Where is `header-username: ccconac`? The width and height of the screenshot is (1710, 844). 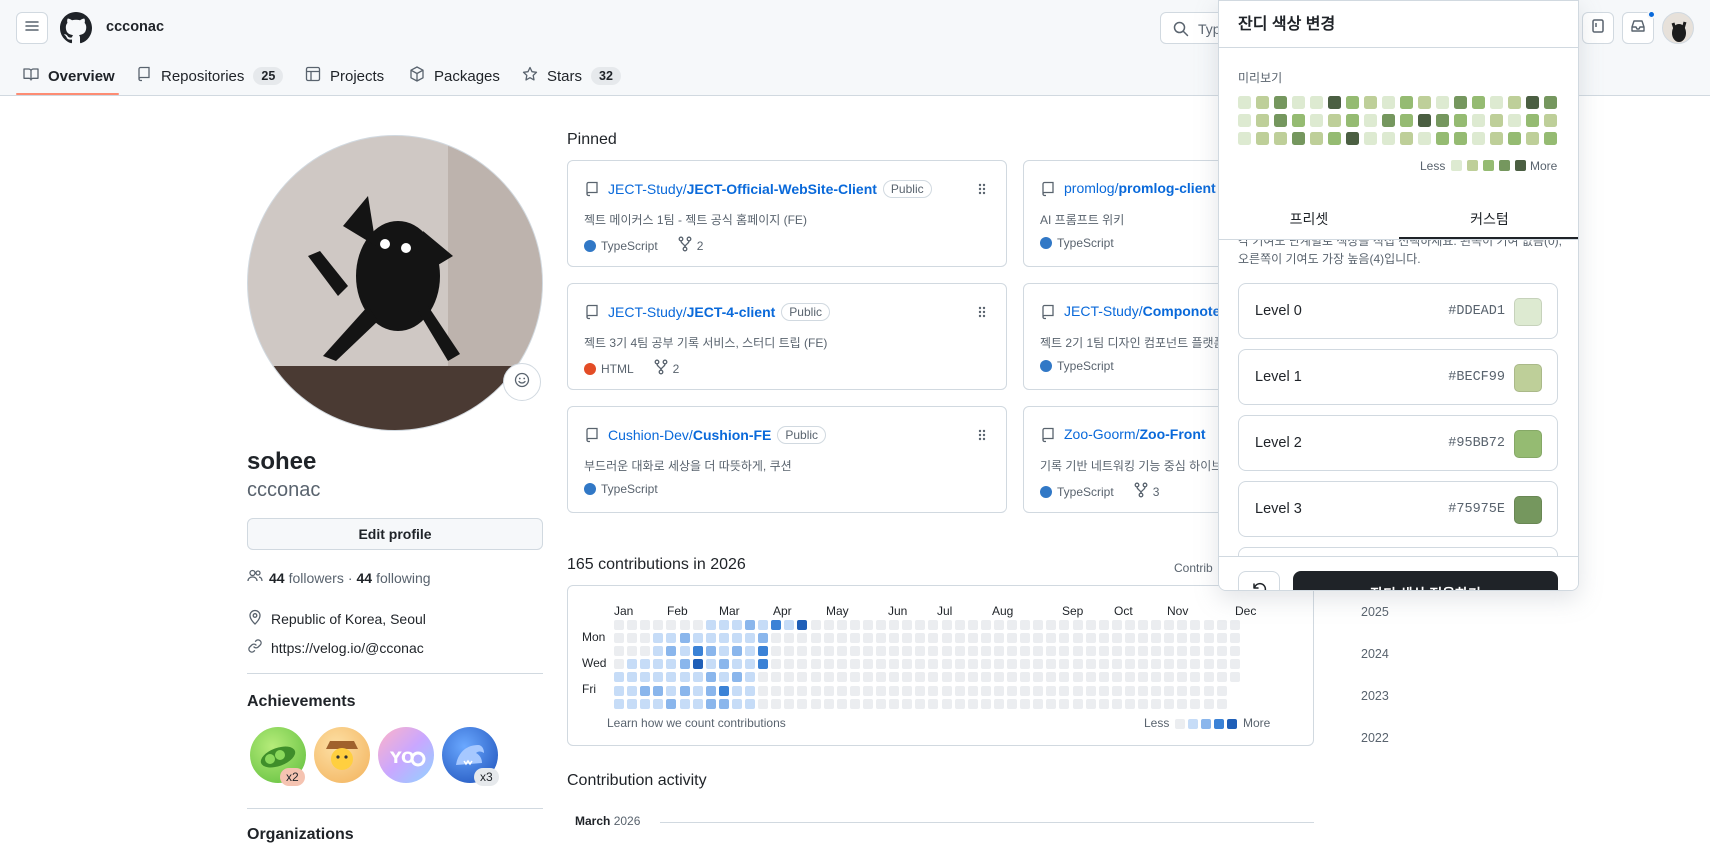
header-username: ccconac is located at coordinates (135, 27).